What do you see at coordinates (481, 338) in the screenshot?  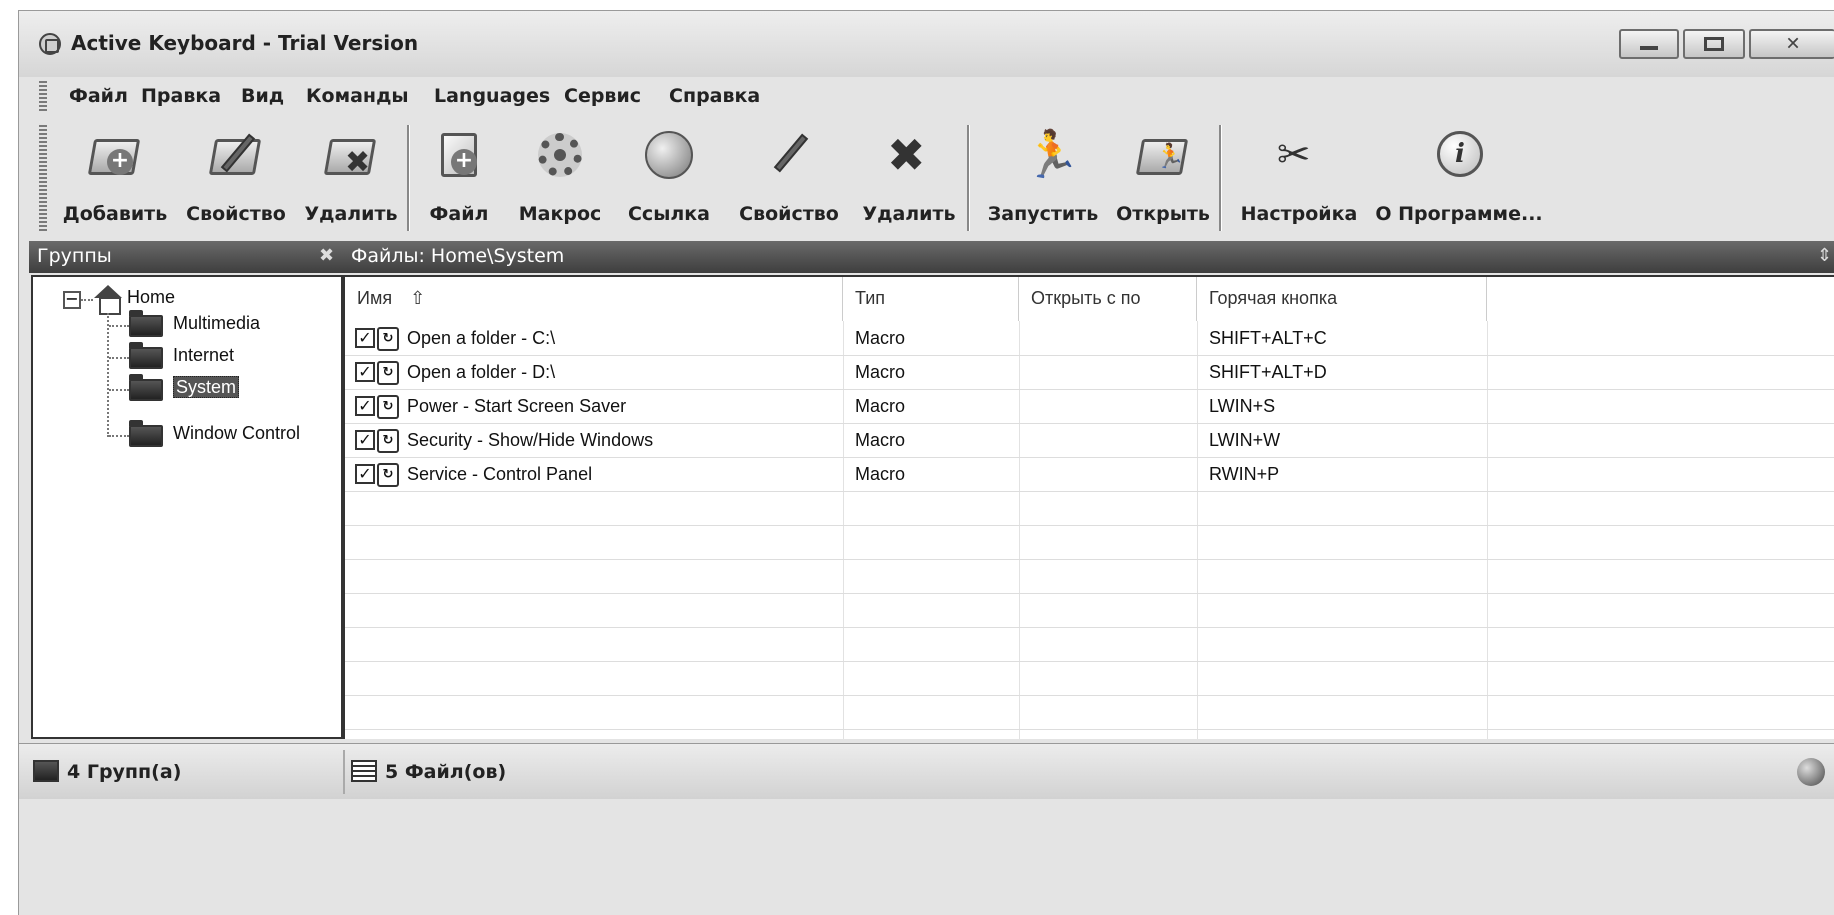 I see `row-name: Open a folder - C:\` at bounding box center [481, 338].